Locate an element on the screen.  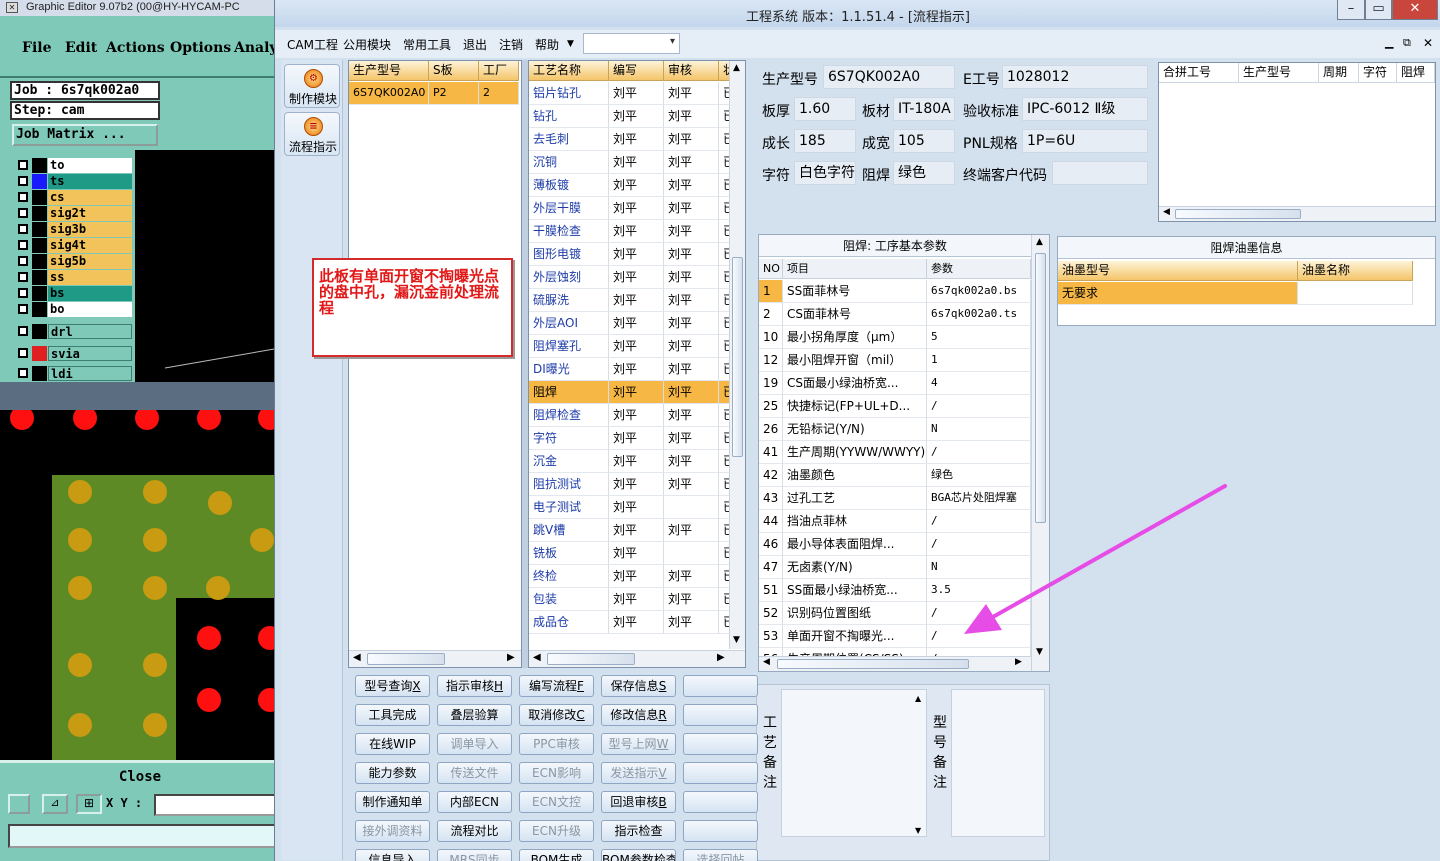
params-cell: 41 is located at coordinates (771, 452).